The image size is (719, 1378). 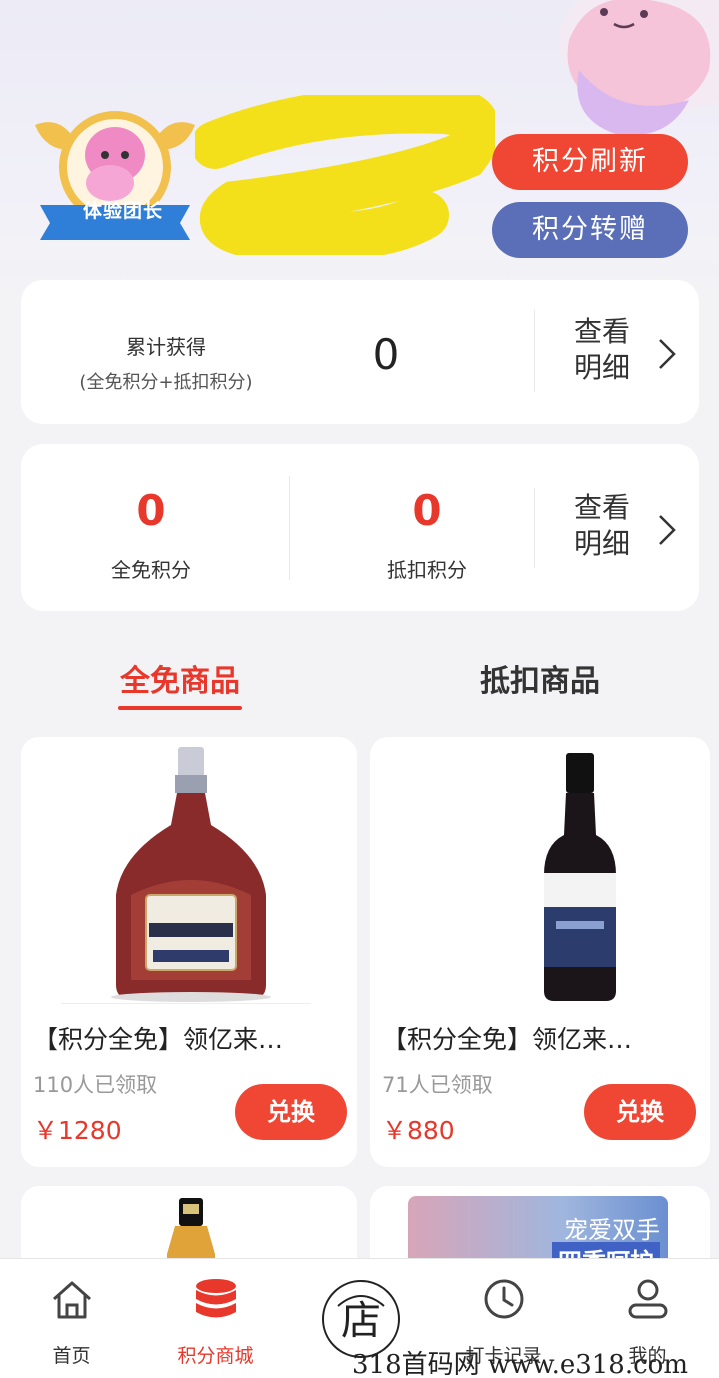 What do you see at coordinates (540, 678) in the screenshot?
I see `tab-deduct-products: 抵扣商品` at bounding box center [540, 678].